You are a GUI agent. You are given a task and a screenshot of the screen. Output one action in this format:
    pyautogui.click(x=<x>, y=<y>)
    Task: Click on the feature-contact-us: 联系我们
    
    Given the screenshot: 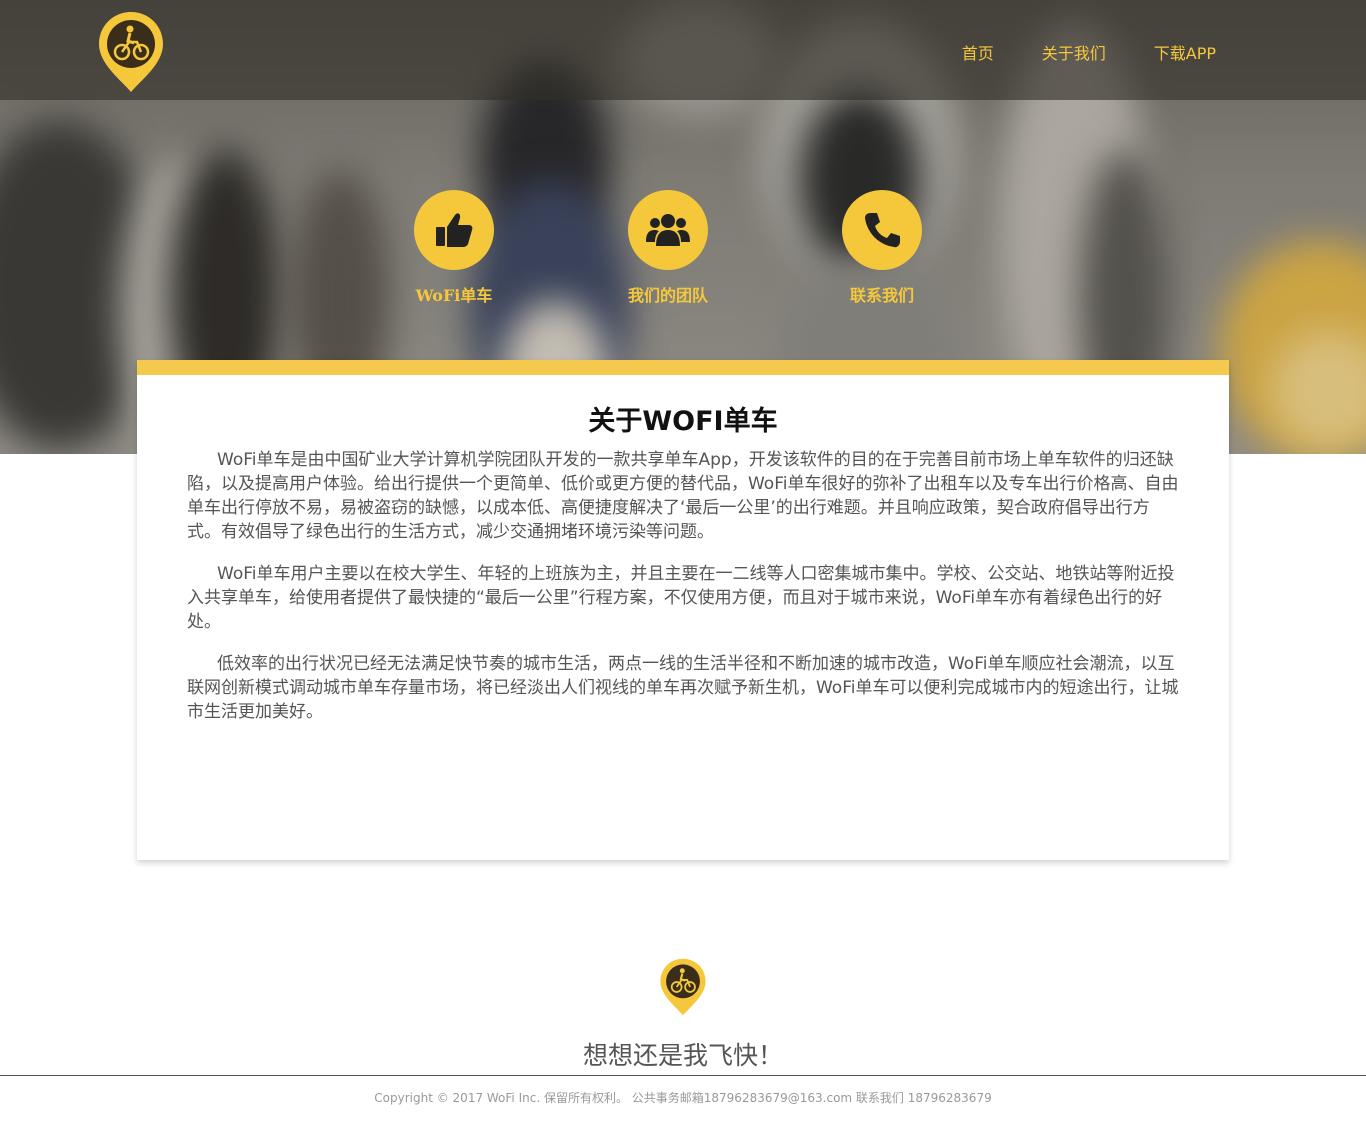 What is the action you would take?
    pyautogui.click(x=882, y=248)
    